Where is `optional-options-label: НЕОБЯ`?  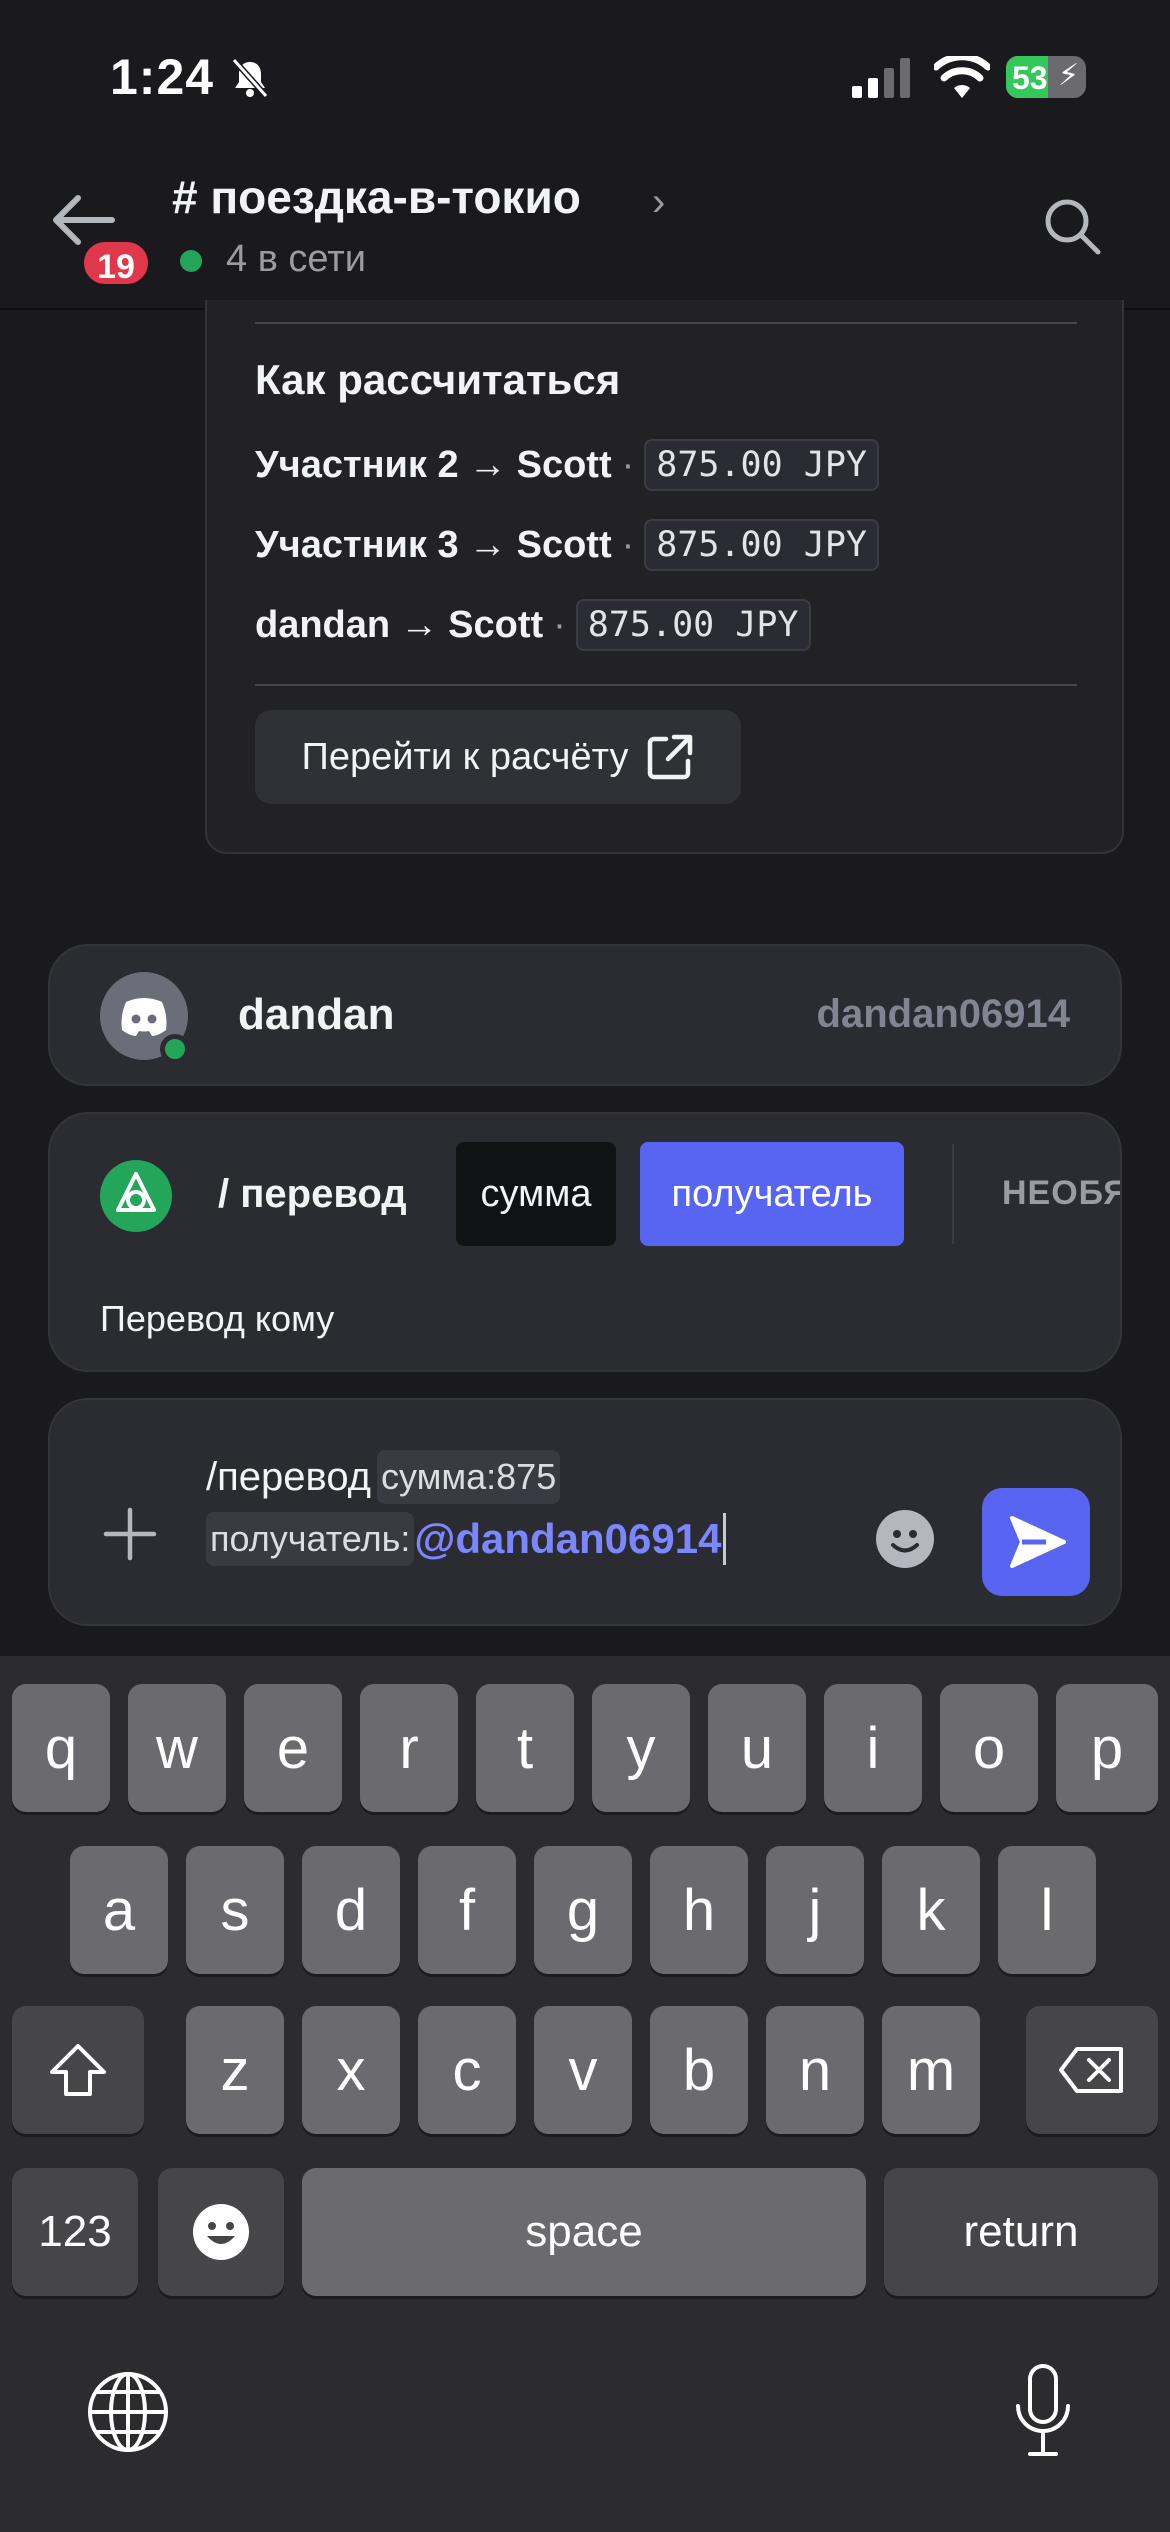
optional-options-label: НЕОБЯ is located at coordinates (1062, 1193).